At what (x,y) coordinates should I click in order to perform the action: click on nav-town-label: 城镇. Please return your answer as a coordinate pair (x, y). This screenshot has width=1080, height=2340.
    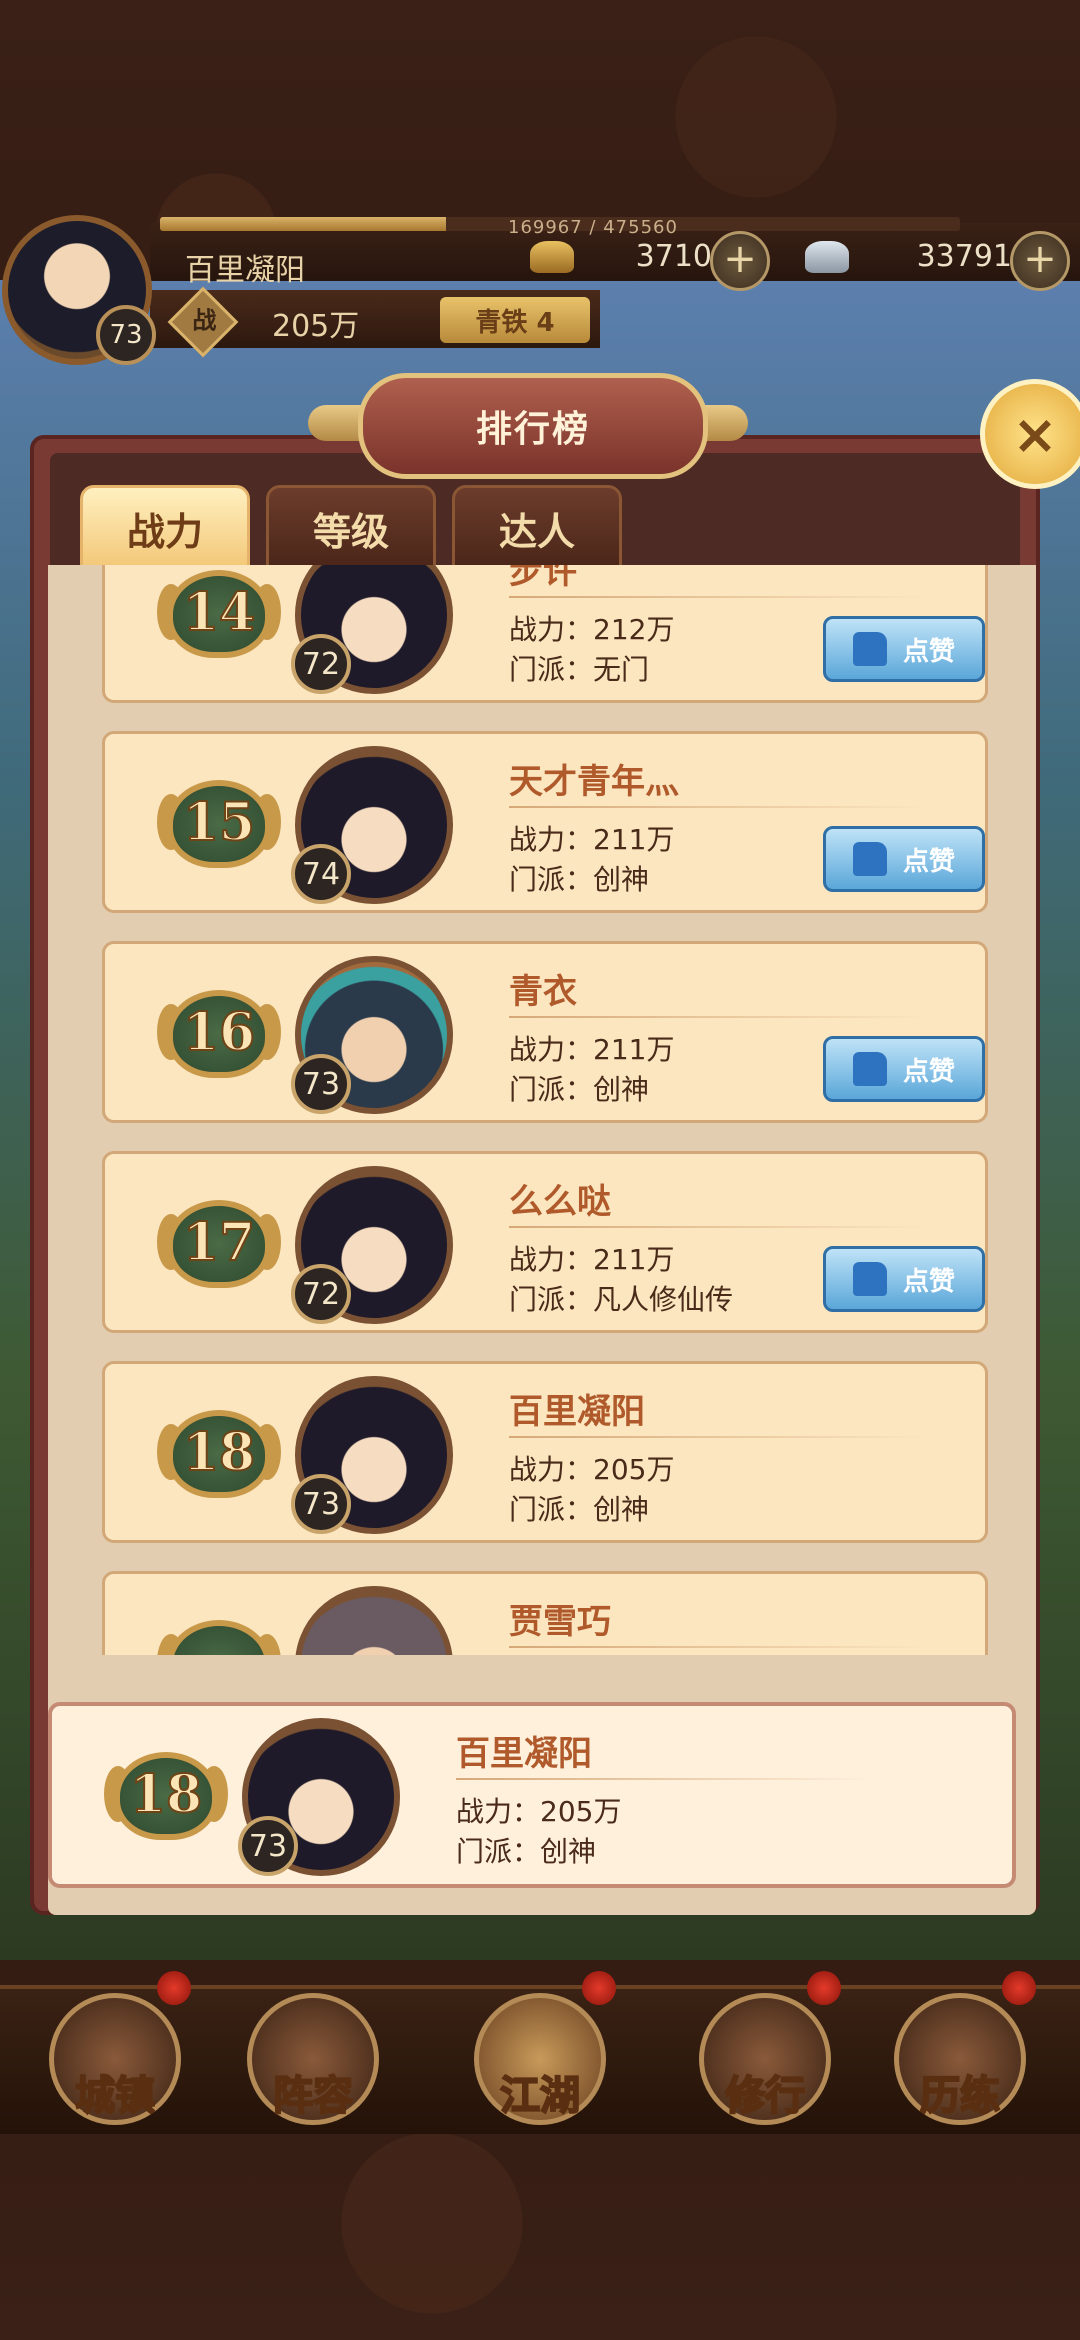
    Looking at the image, I should click on (115, 2096).